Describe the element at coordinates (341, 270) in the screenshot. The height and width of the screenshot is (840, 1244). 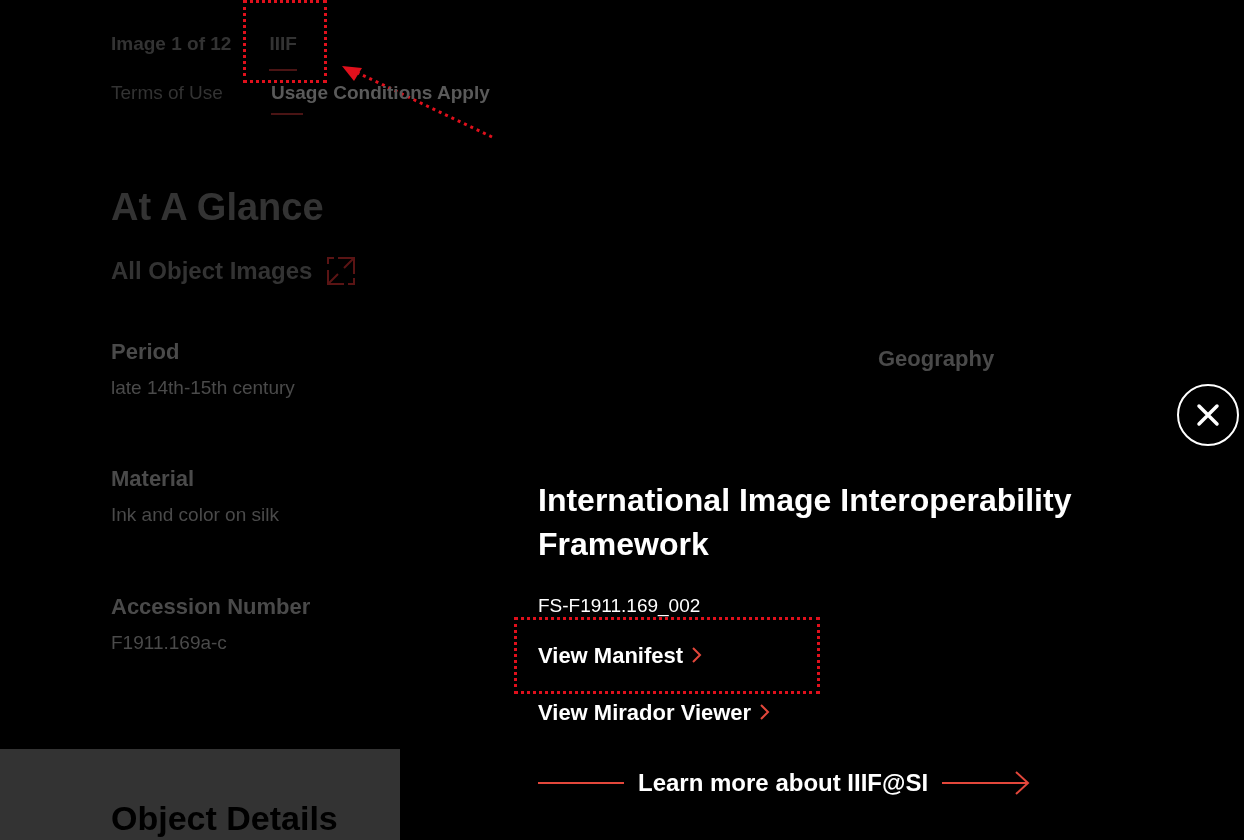
I see `expand-icon` at that location.